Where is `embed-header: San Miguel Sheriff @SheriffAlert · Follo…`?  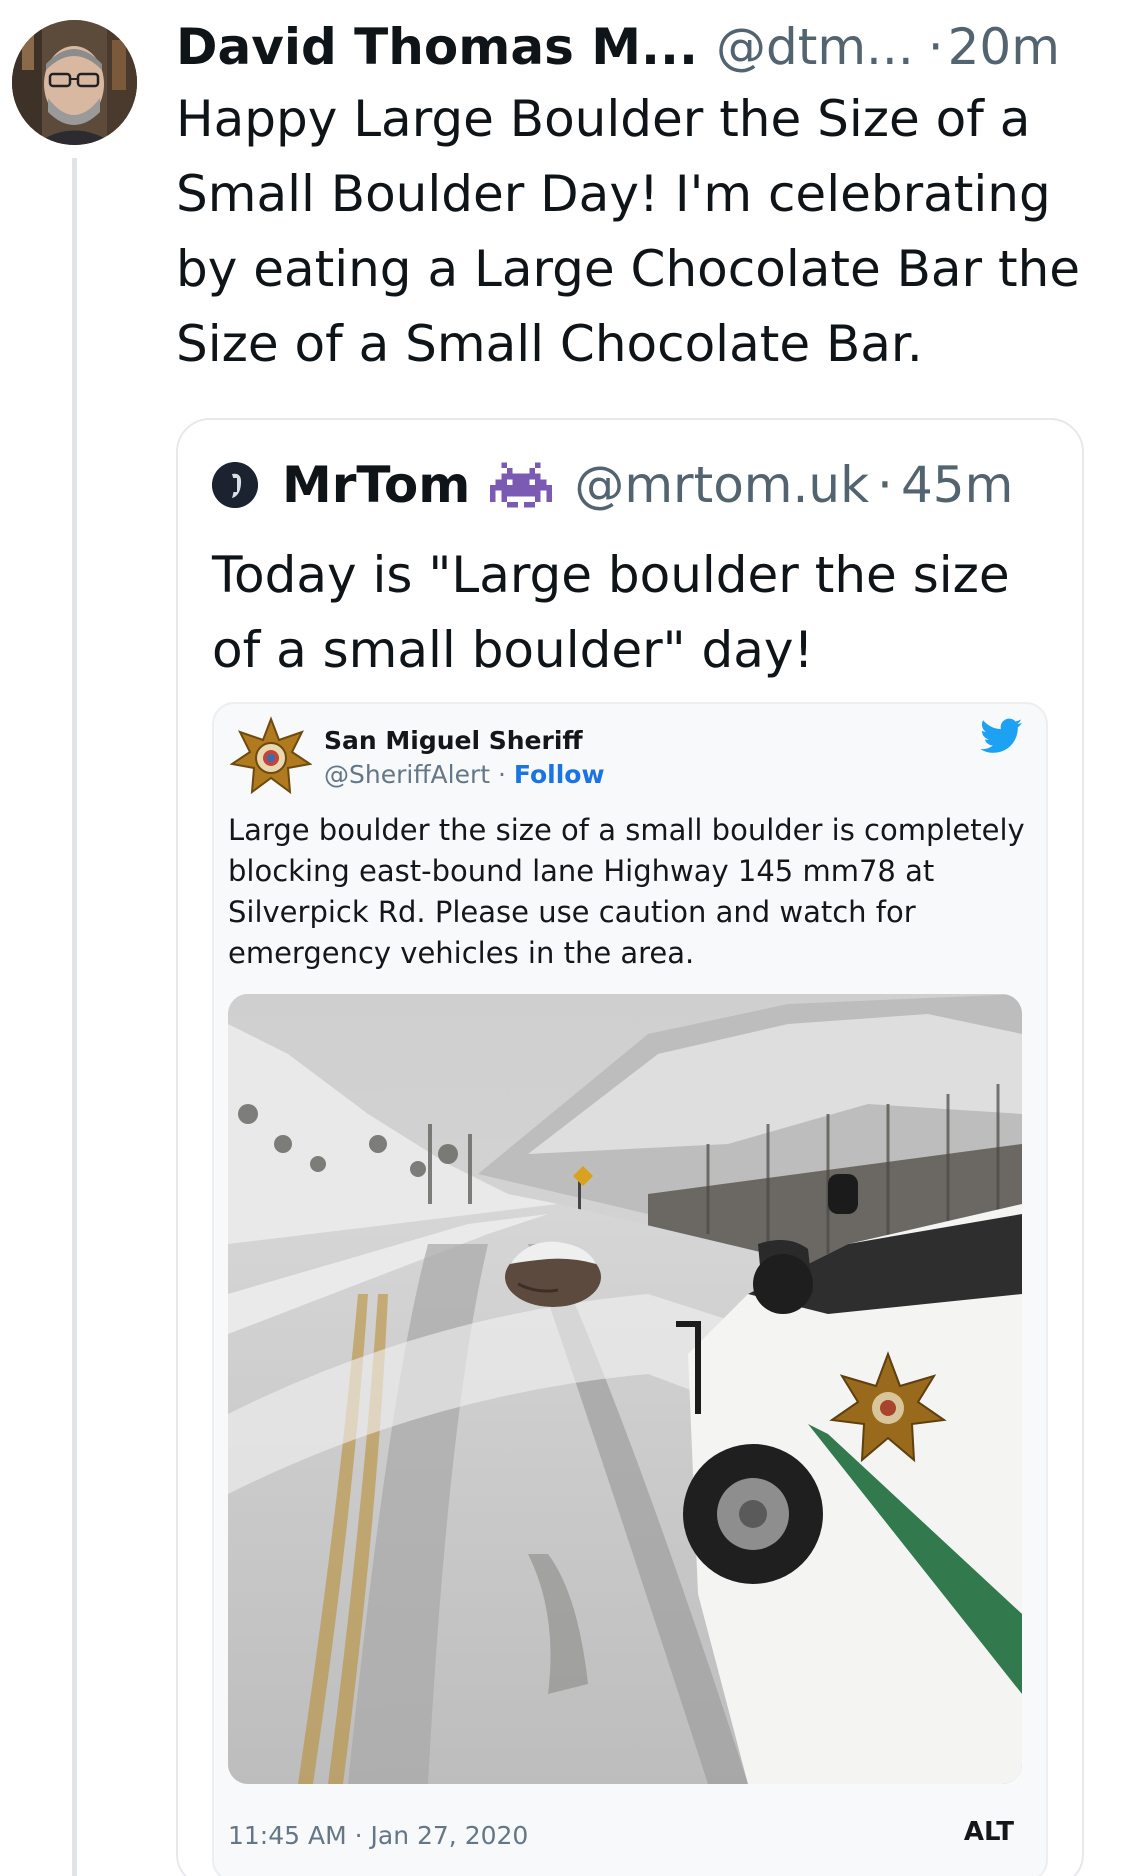 embed-header: San Miguel Sheriff @SheriffAlert · Follo… is located at coordinates (417, 757).